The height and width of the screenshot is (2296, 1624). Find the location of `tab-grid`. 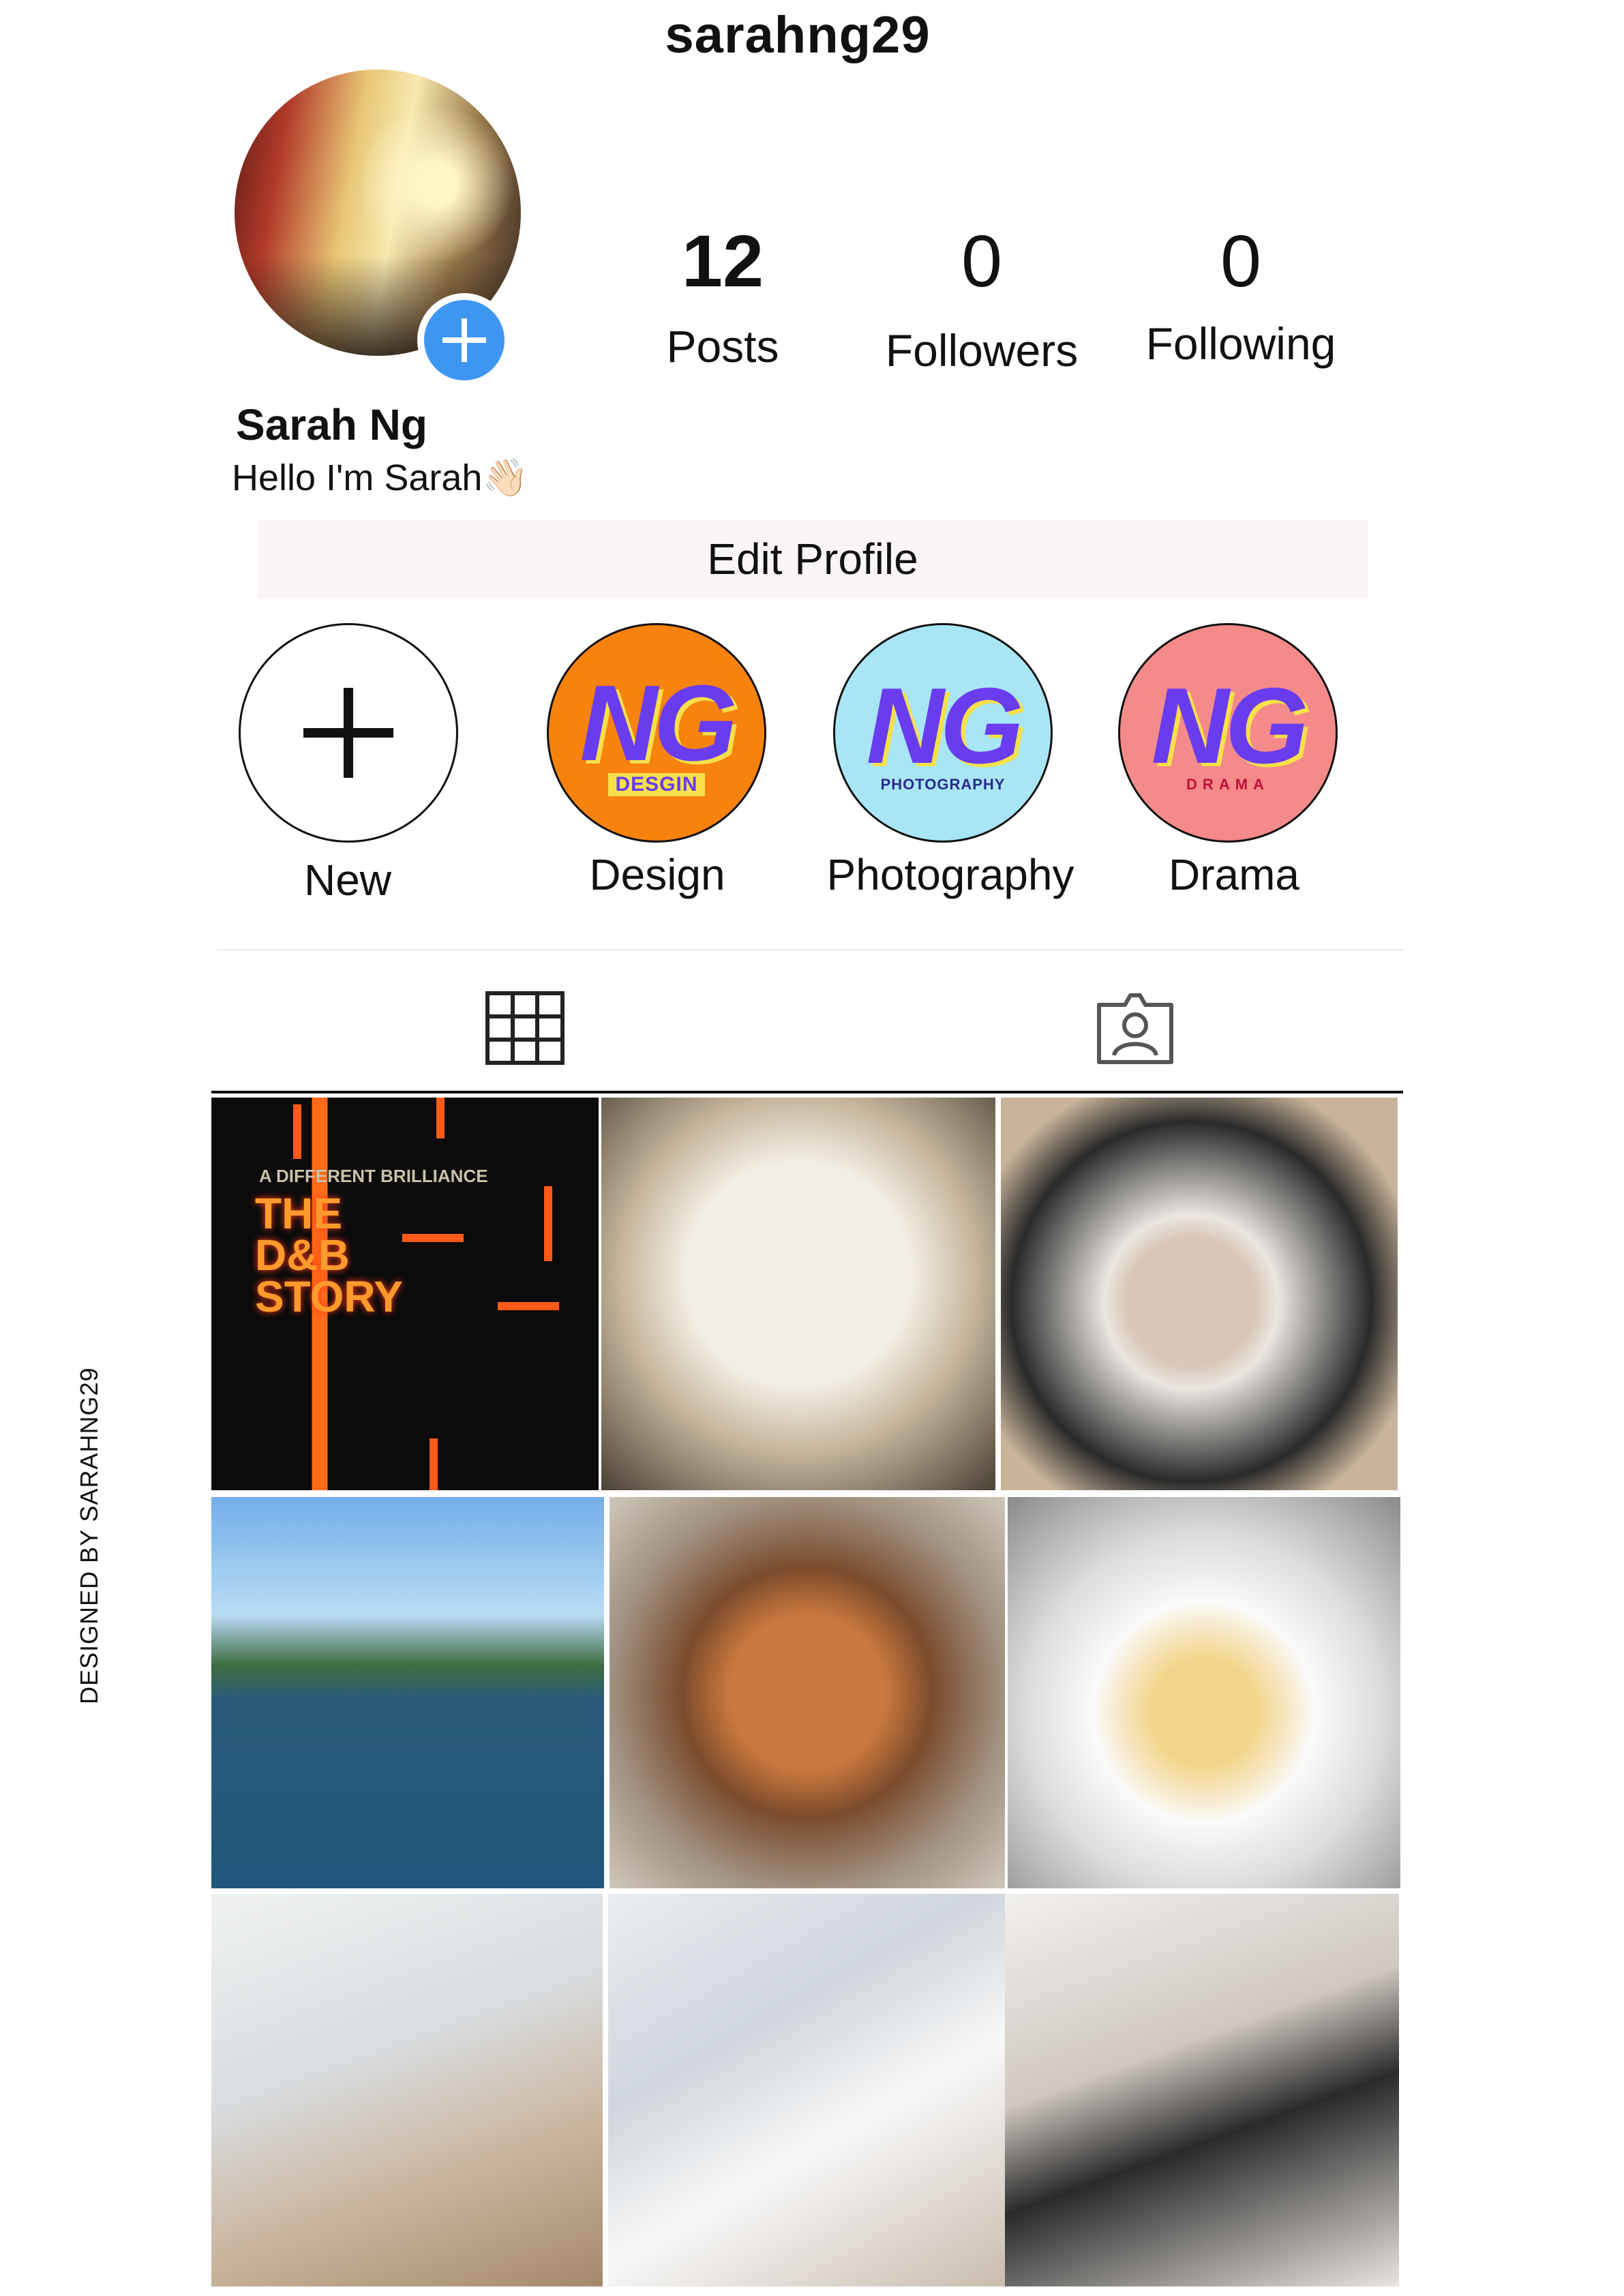

tab-grid is located at coordinates (525, 1029).